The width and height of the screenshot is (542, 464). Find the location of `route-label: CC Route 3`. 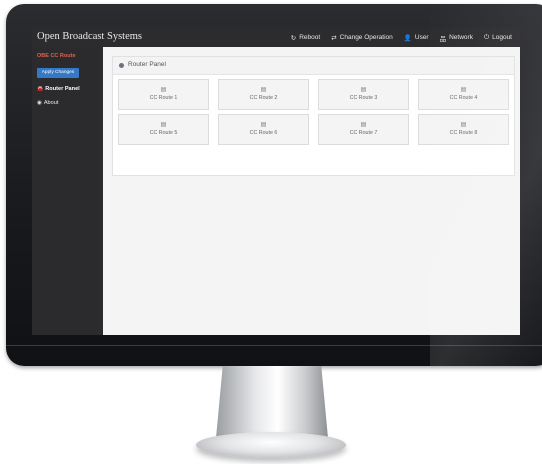

route-label: CC Route 3 is located at coordinates (363, 98).